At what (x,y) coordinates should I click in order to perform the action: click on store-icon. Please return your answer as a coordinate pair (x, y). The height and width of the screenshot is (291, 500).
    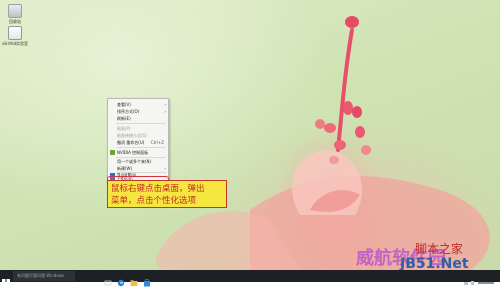
    Looking at the image, I should click on (147, 279).